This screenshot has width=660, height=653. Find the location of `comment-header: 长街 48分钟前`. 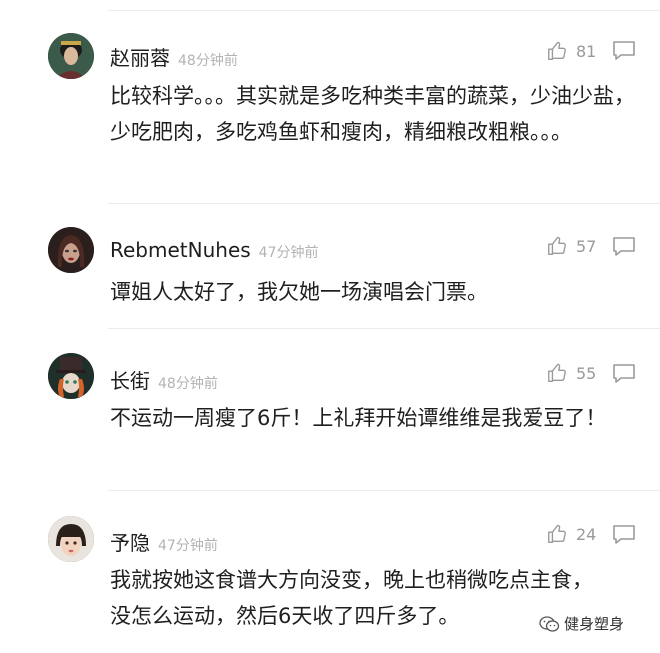

comment-header: 长街 48分钟前 is located at coordinates (164, 379).